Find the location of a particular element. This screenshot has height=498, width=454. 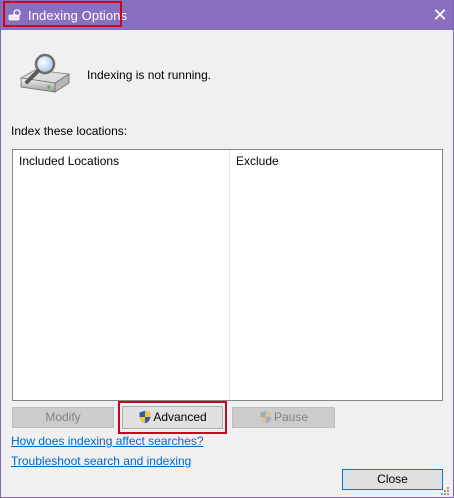

troubleshoot-link: Troubleshoot search and indexing is located at coordinates (101, 461).